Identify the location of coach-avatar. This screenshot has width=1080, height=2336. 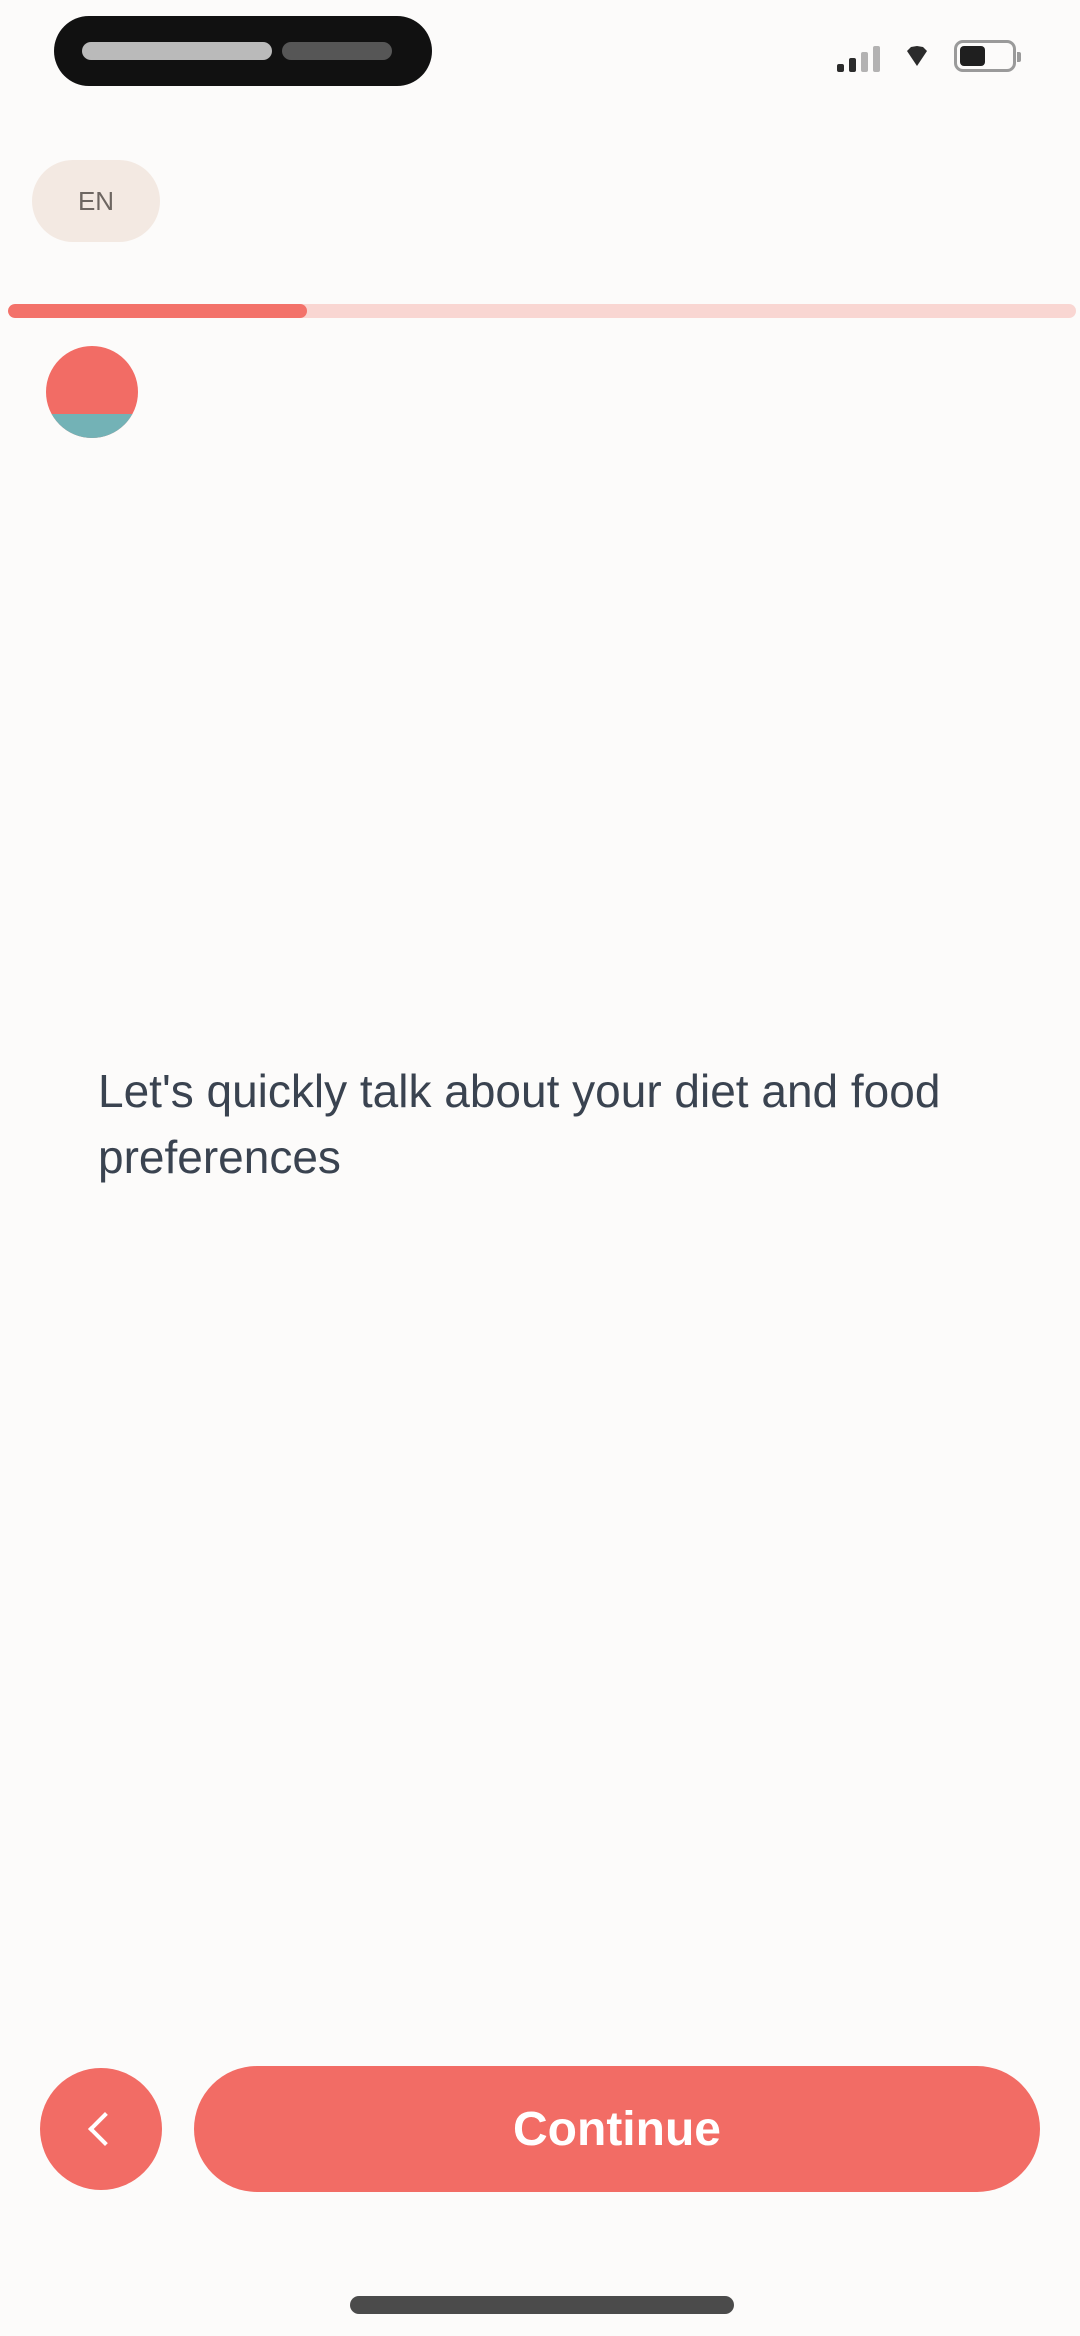
(92, 392).